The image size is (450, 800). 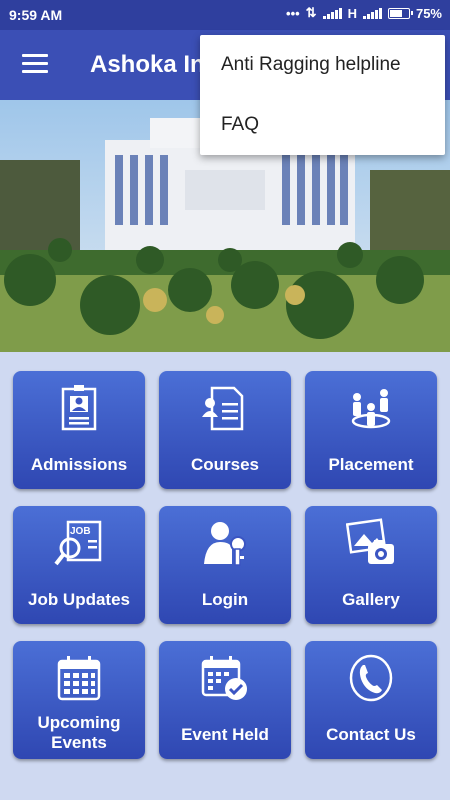 I want to click on battery-icon, so click(x=400, y=13).